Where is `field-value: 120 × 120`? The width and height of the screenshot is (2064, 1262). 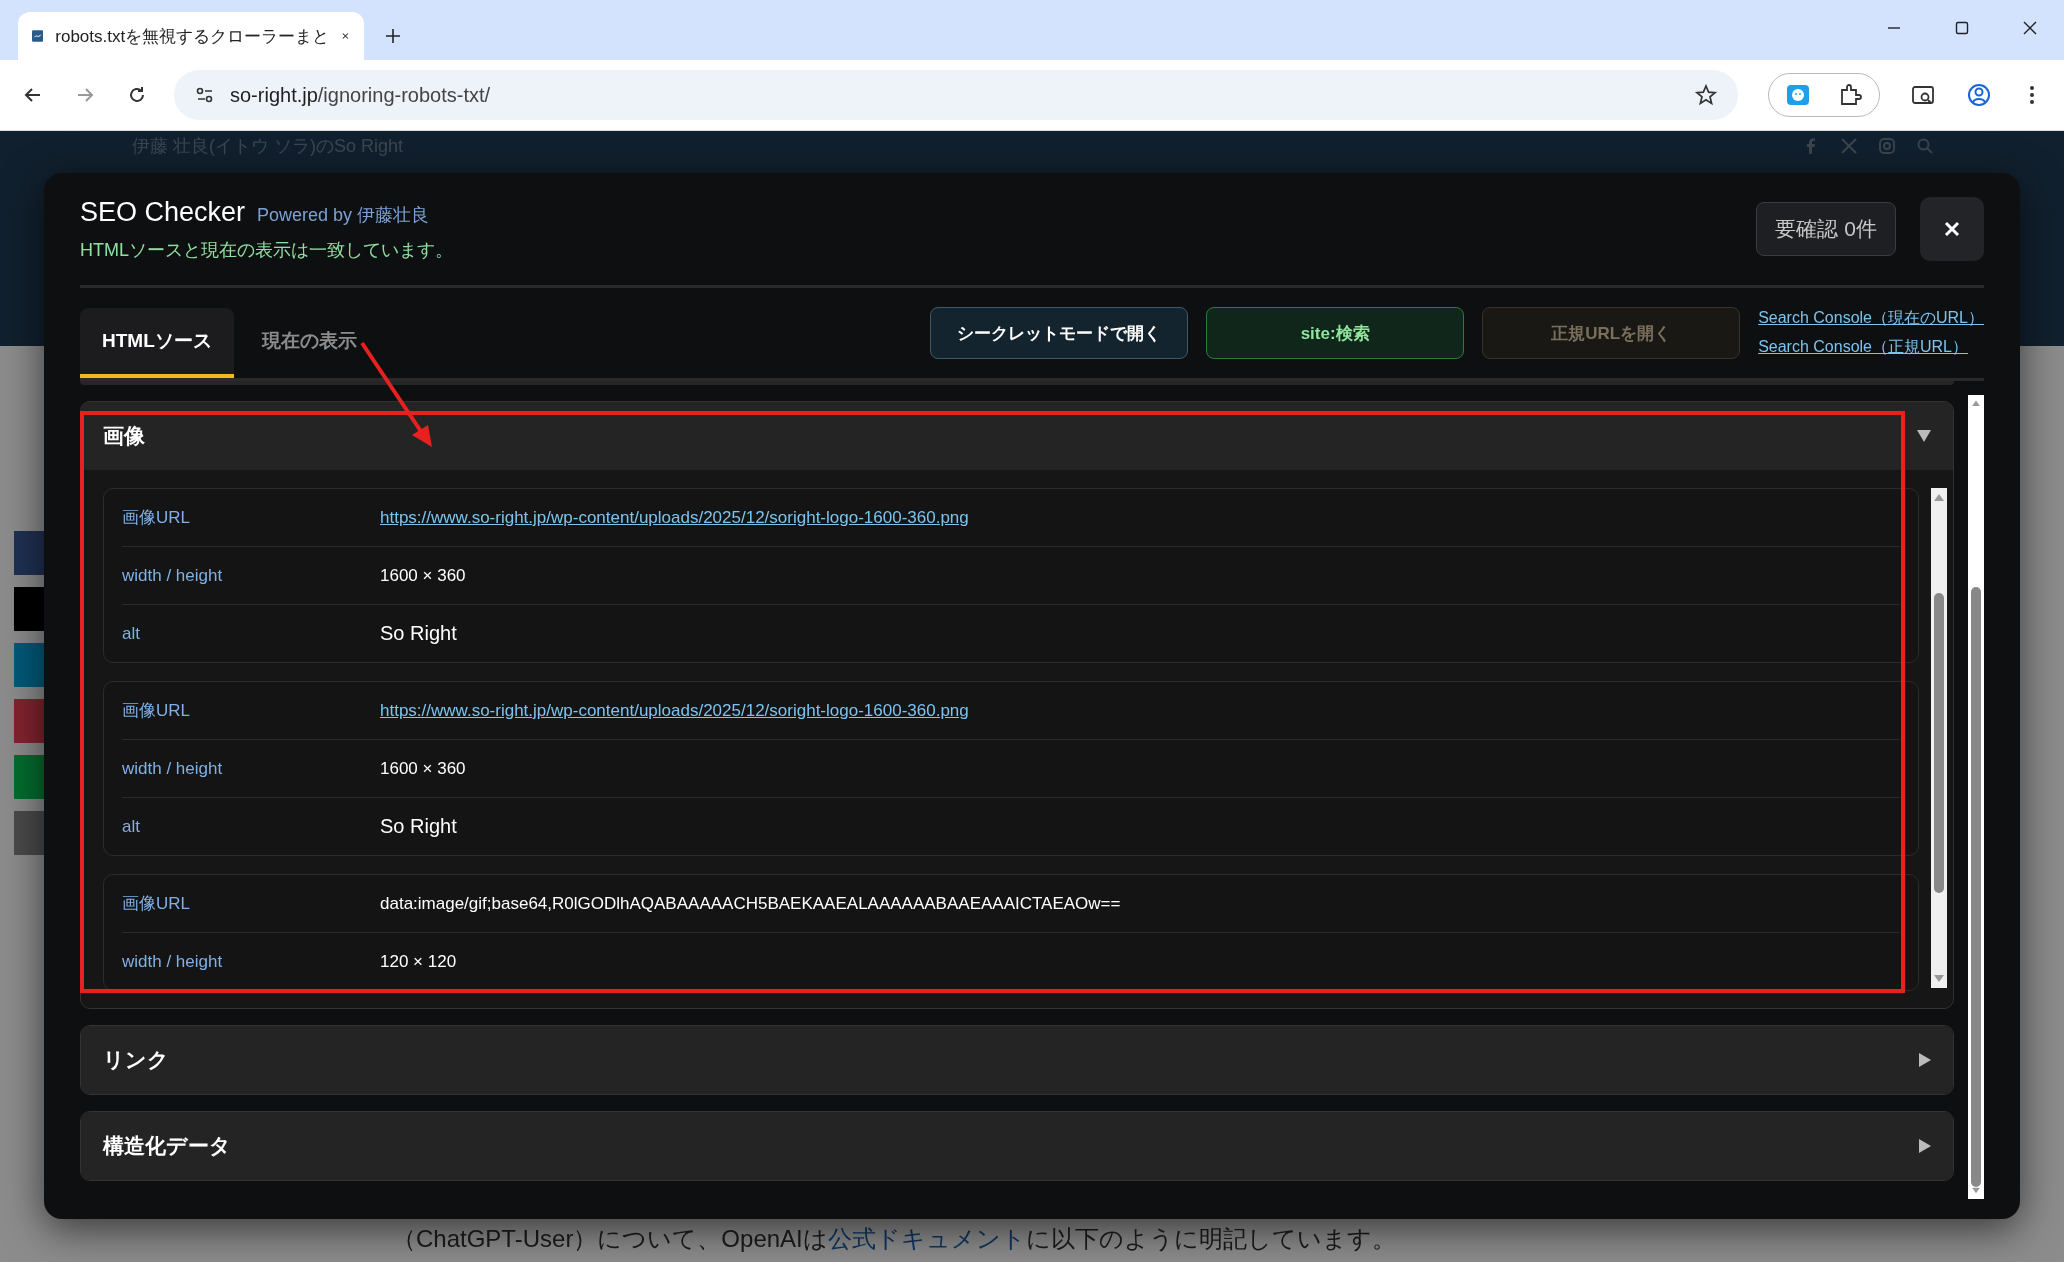
field-value: 120 × 120 is located at coordinates (418, 961).